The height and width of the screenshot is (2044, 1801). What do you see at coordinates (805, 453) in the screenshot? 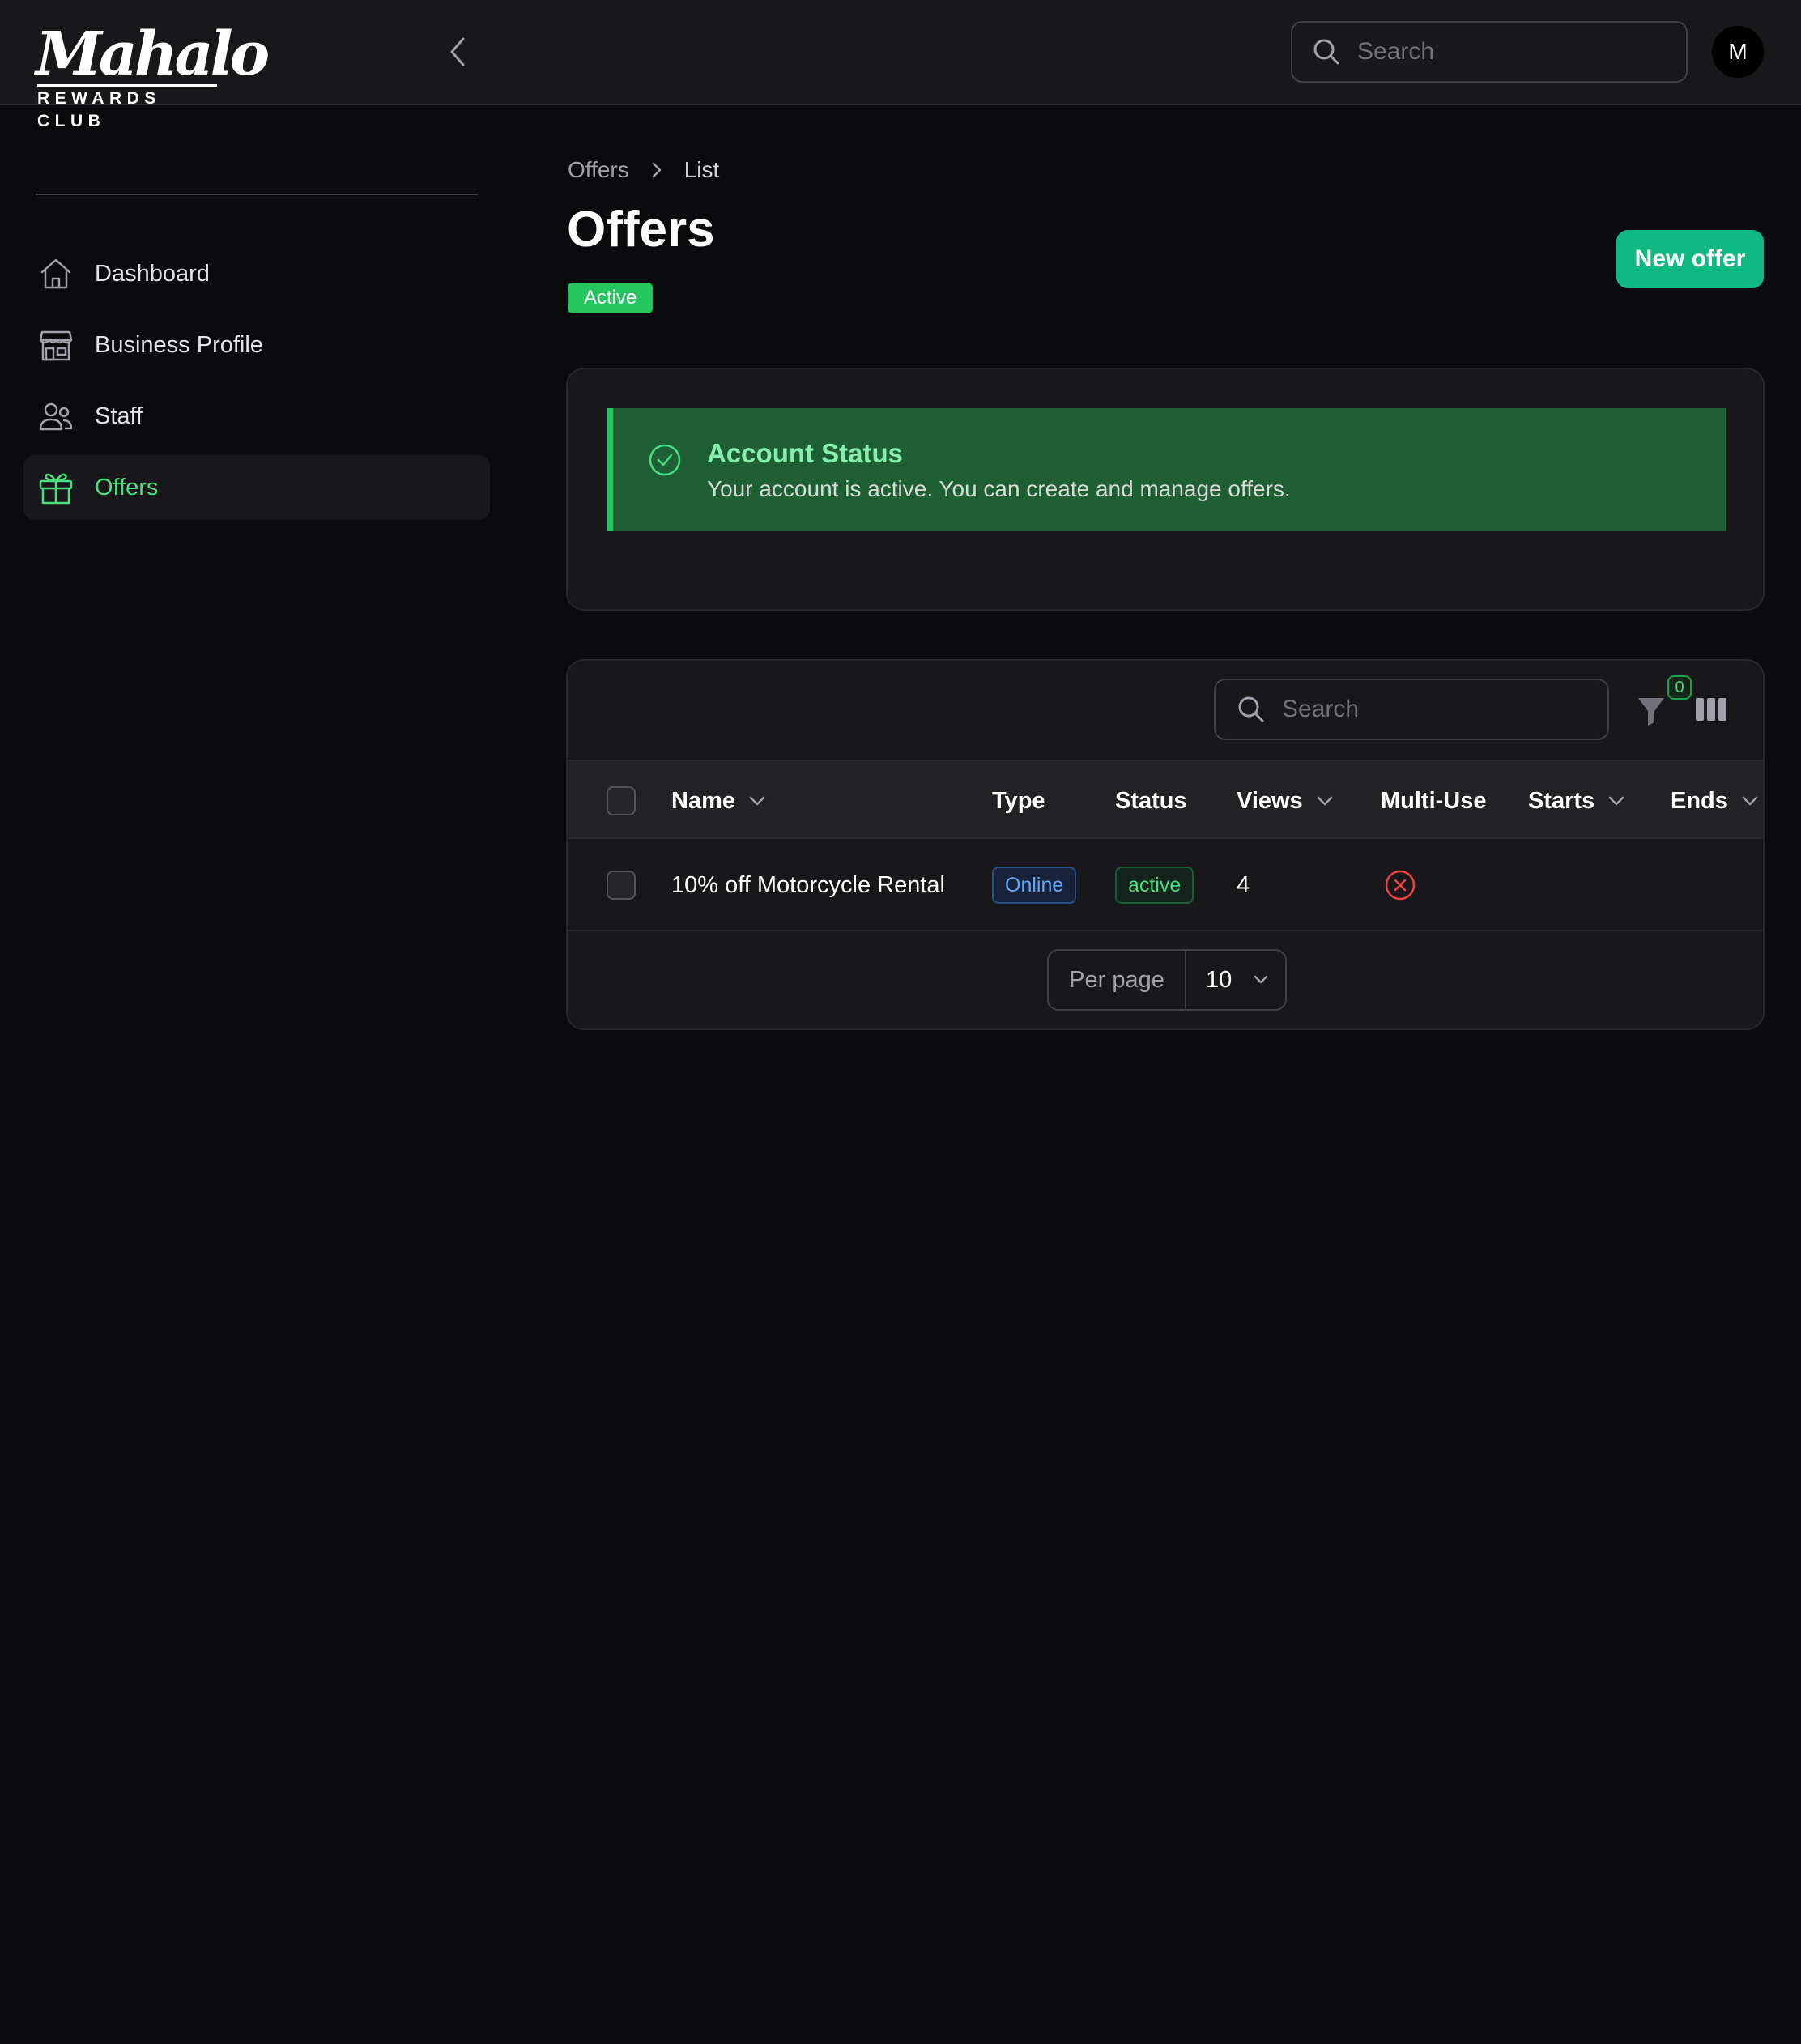
I see `alert-title: Account Status` at bounding box center [805, 453].